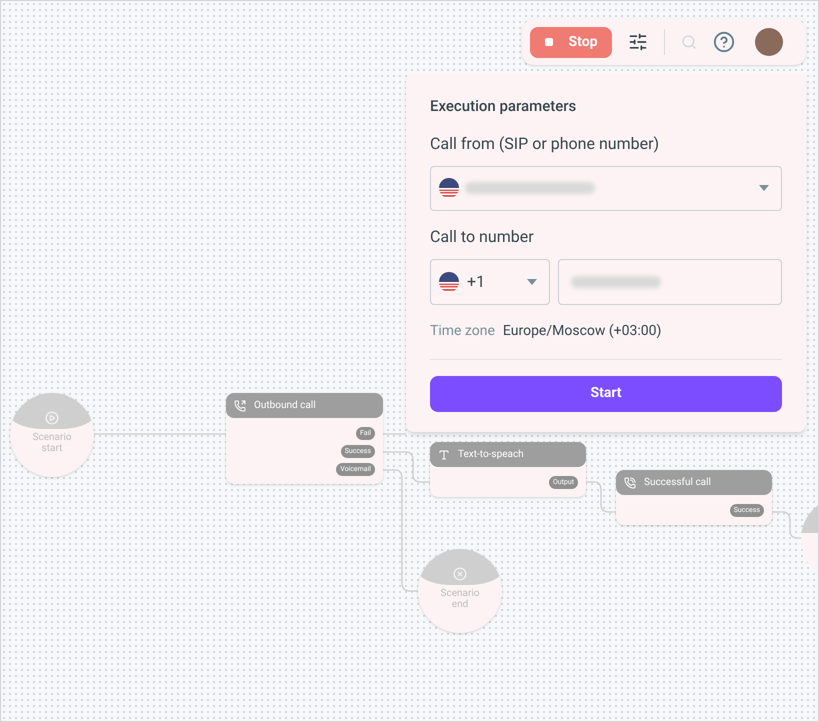 This screenshot has width=819, height=722. Describe the element at coordinates (548, 42) in the screenshot. I see `stop-icon` at that location.